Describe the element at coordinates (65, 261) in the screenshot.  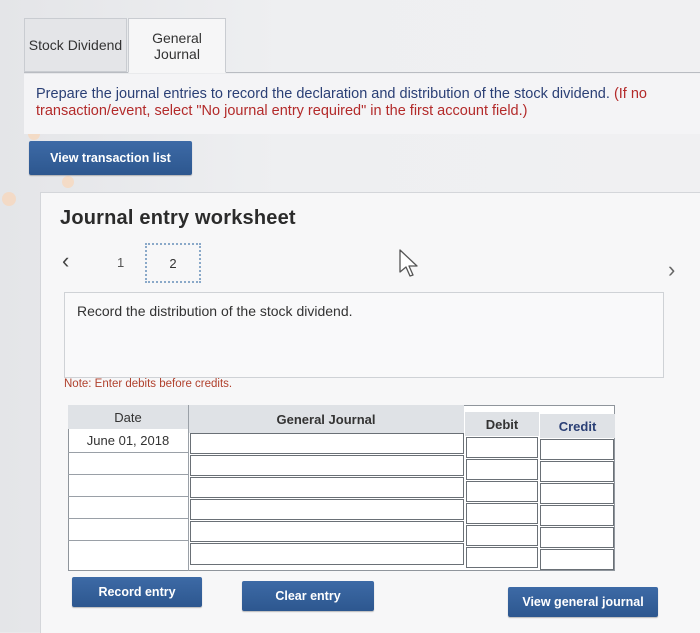
I see `chevron-left-icon: ‹` at that location.